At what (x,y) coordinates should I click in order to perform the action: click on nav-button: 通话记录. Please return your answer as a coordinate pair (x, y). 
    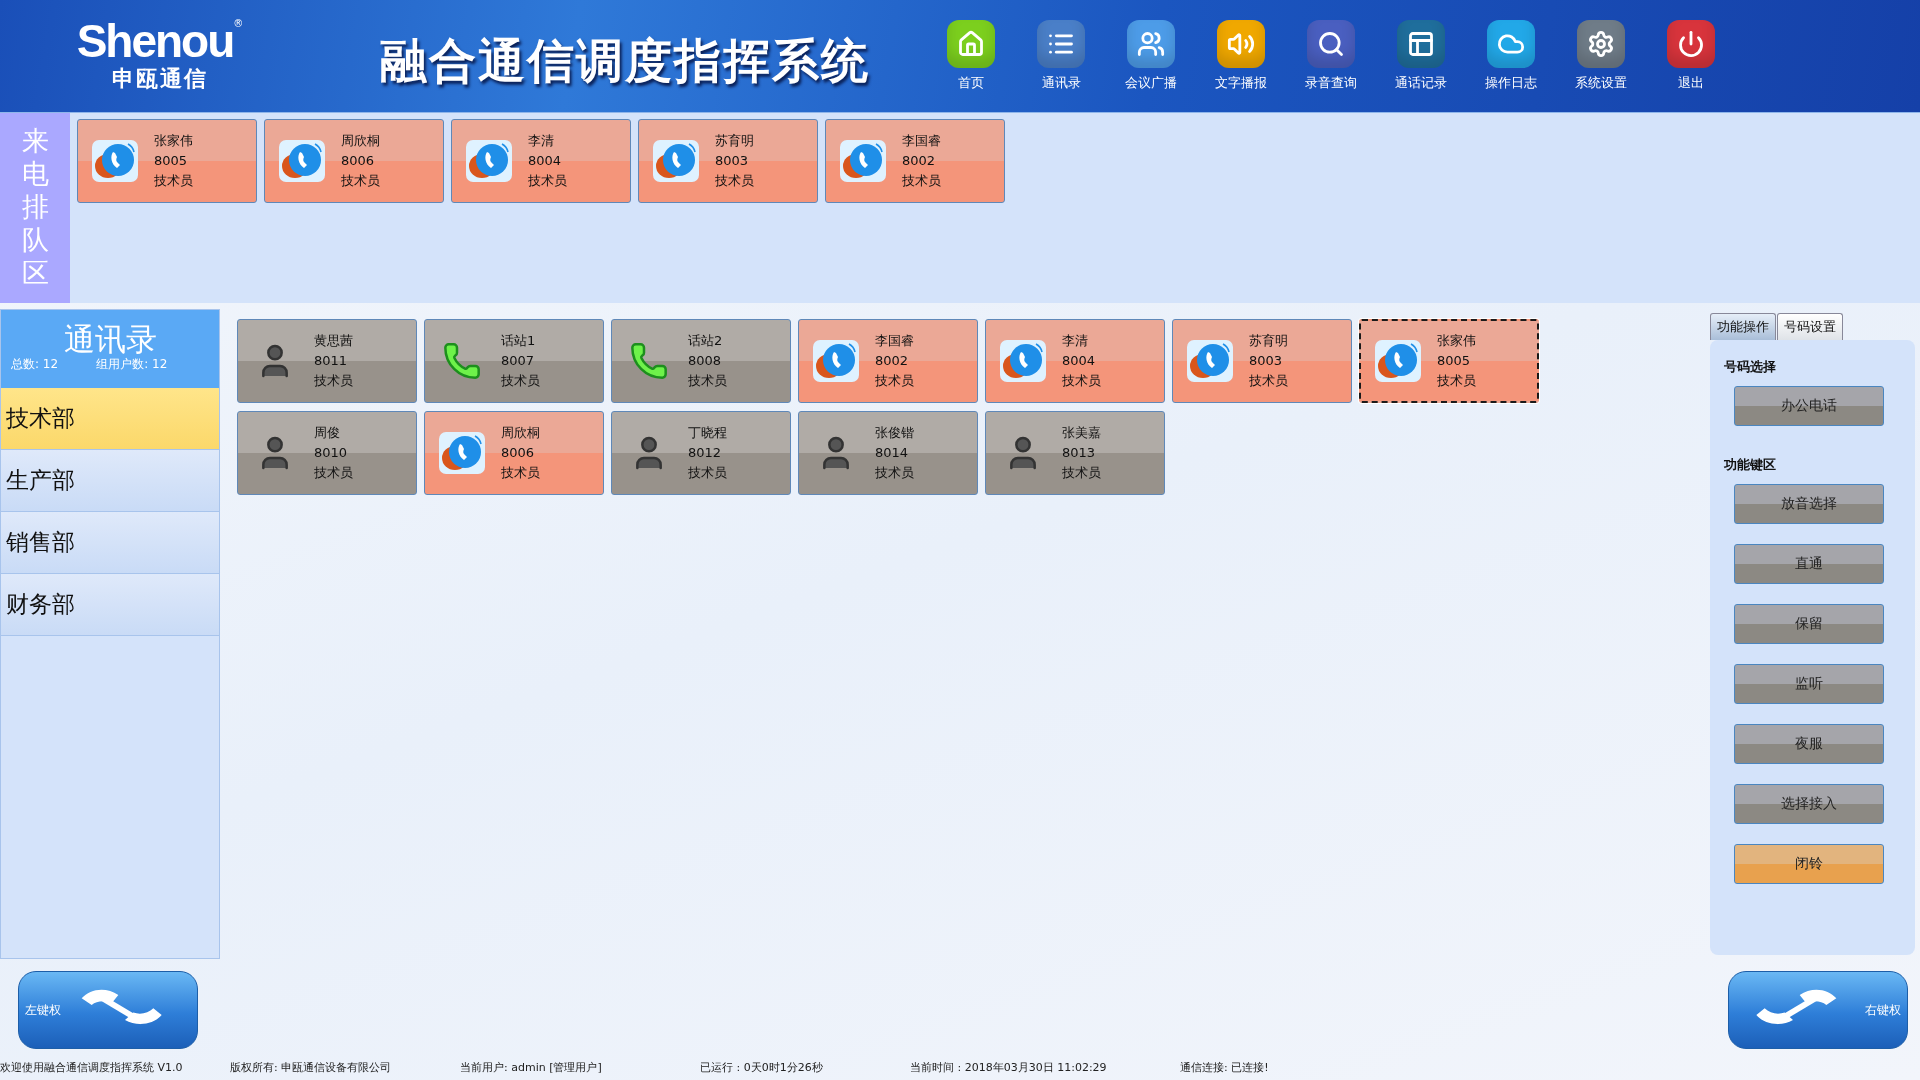
    Looking at the image, I should click on (1421, 56).